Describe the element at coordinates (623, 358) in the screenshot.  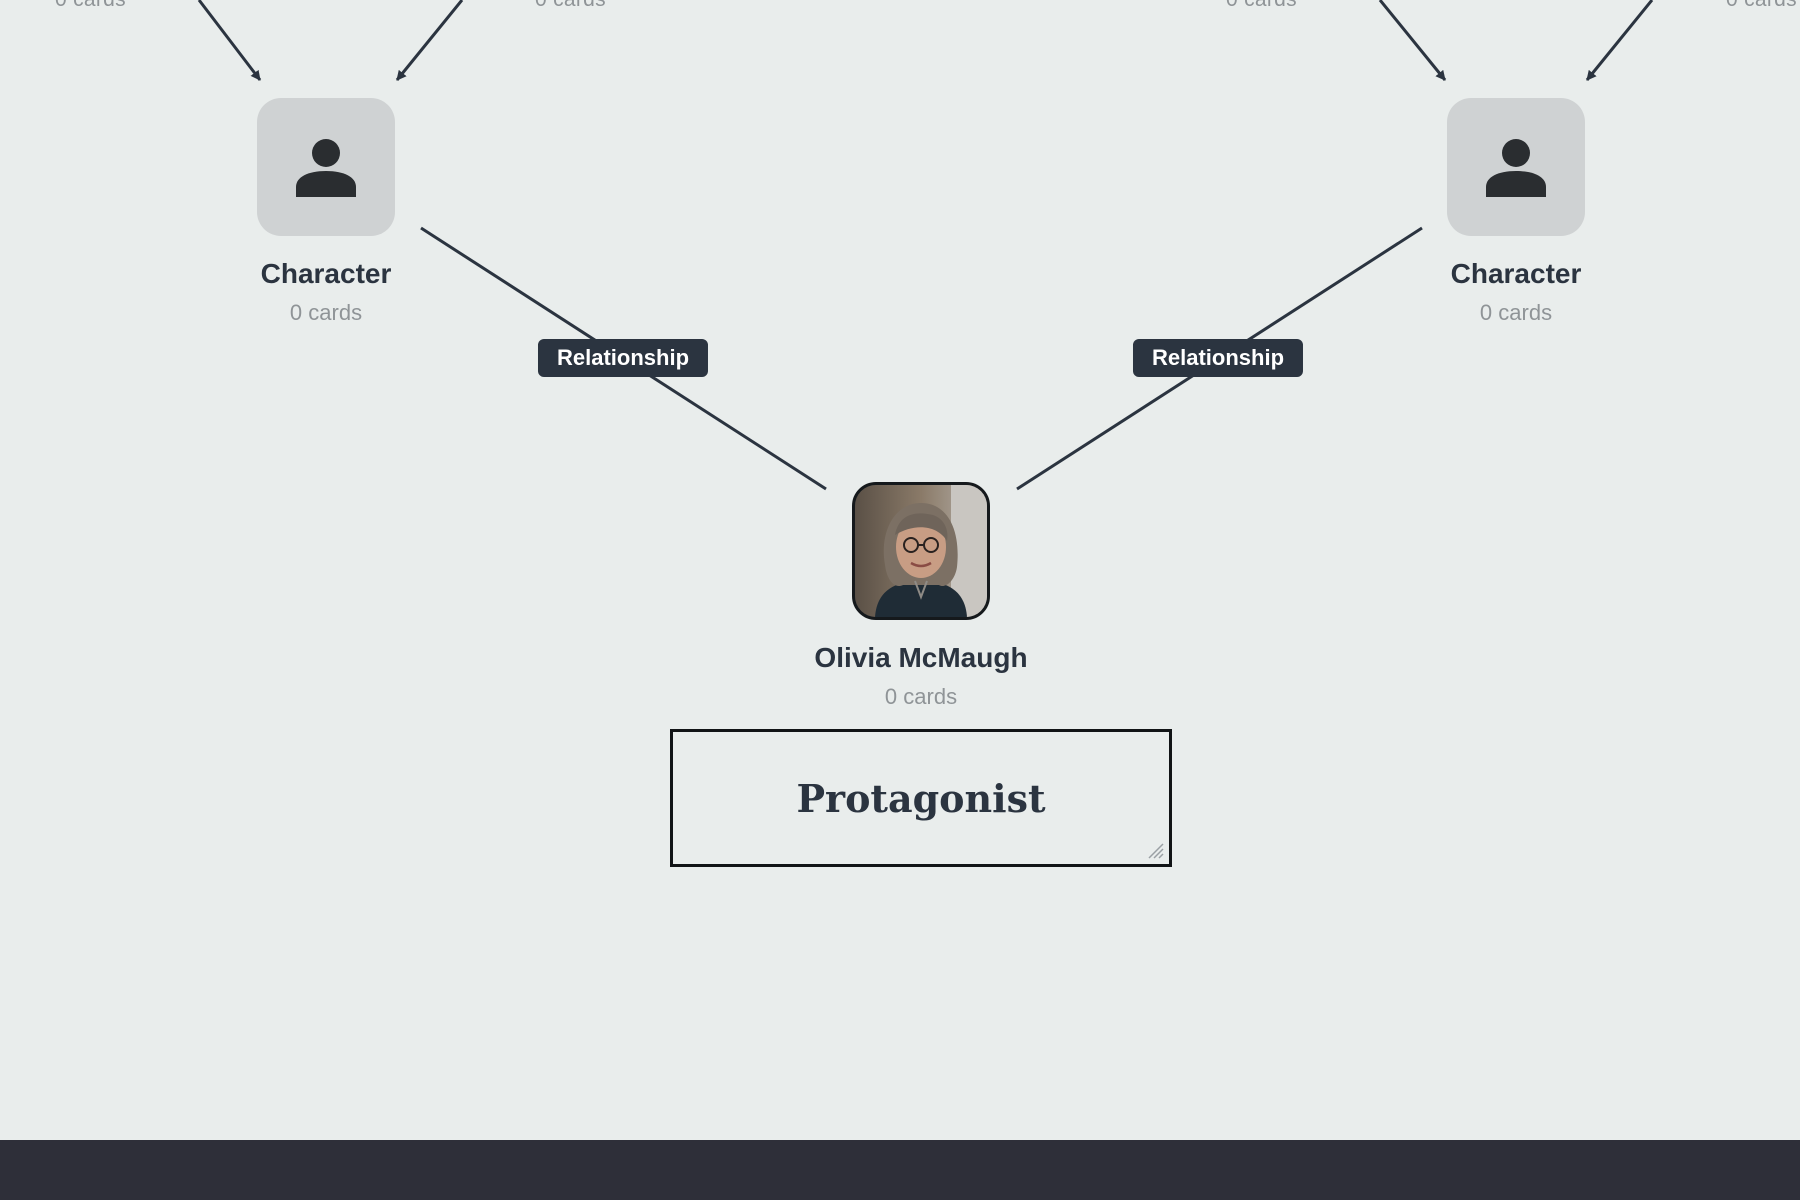
I see `relationship-label-left: Relationship` at that location.